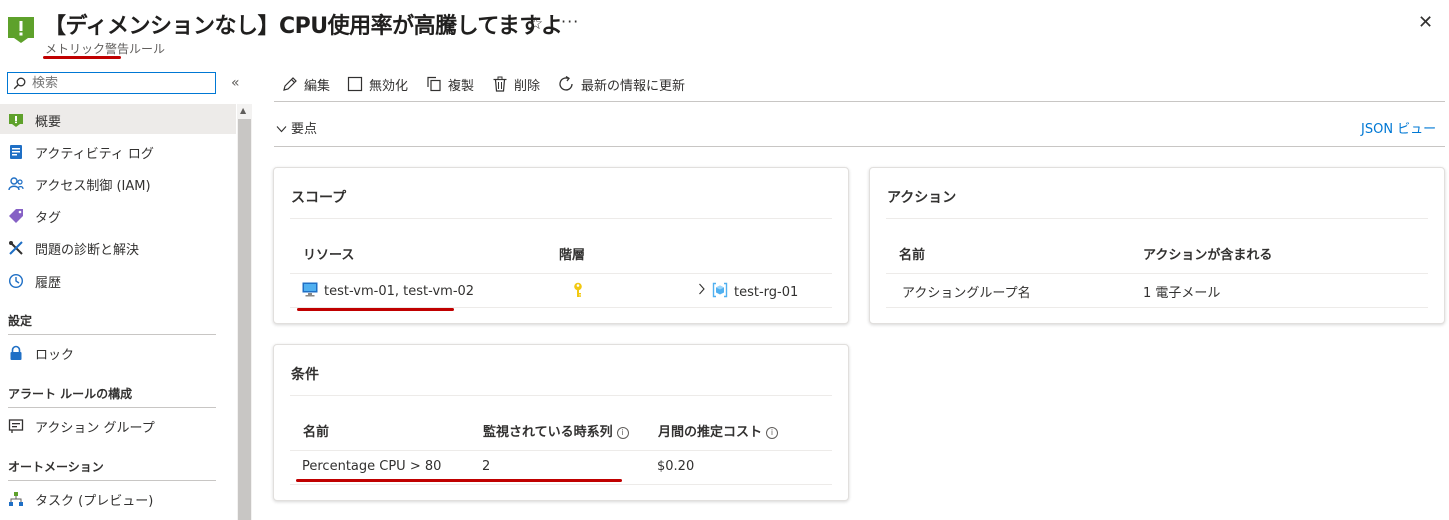  What do you see at coordinates (16, 184) in the screenshot?
I see `iam-icon` at bounding box center [16, 184].